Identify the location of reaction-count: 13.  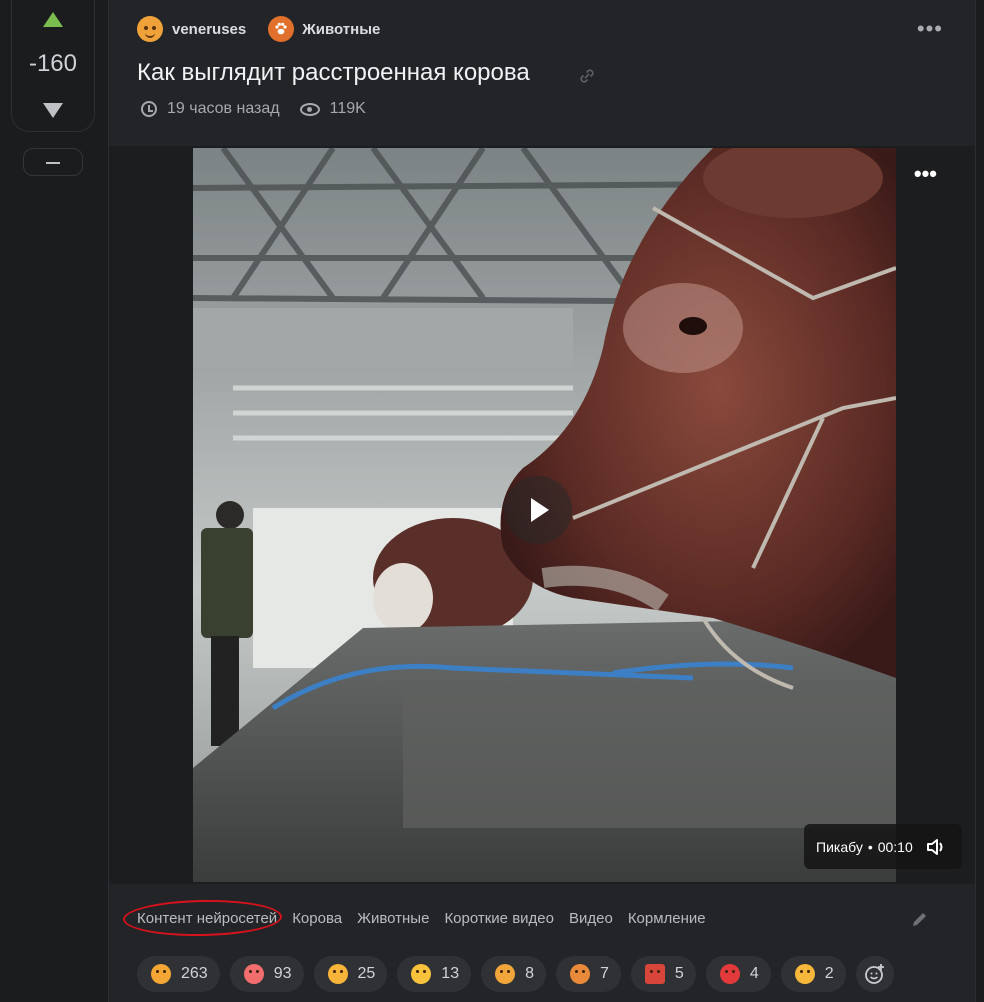
(450, 973).